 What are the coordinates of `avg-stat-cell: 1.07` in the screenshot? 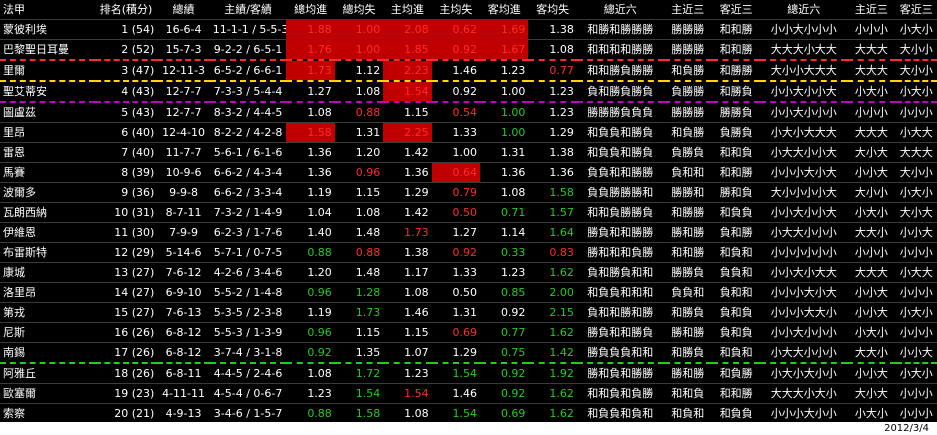 It's located at (407, 353).